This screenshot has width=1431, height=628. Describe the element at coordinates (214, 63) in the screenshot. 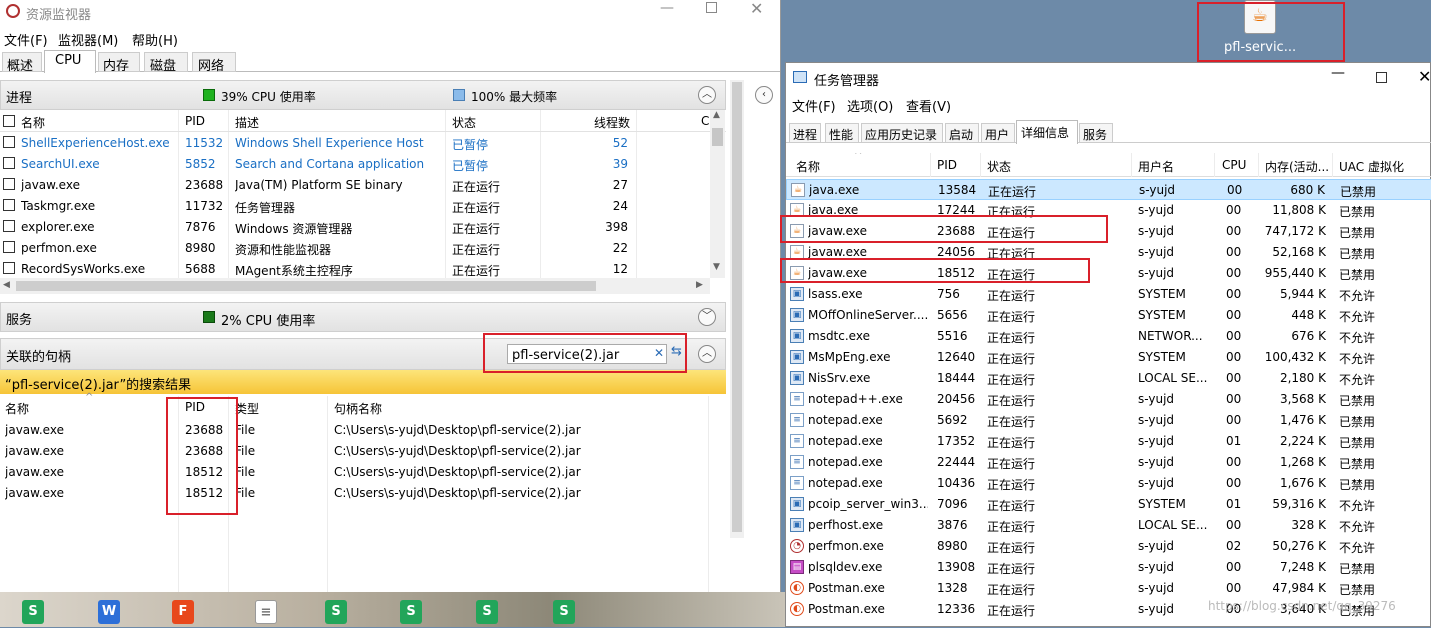

I see `tab-network: 网络` at that location.